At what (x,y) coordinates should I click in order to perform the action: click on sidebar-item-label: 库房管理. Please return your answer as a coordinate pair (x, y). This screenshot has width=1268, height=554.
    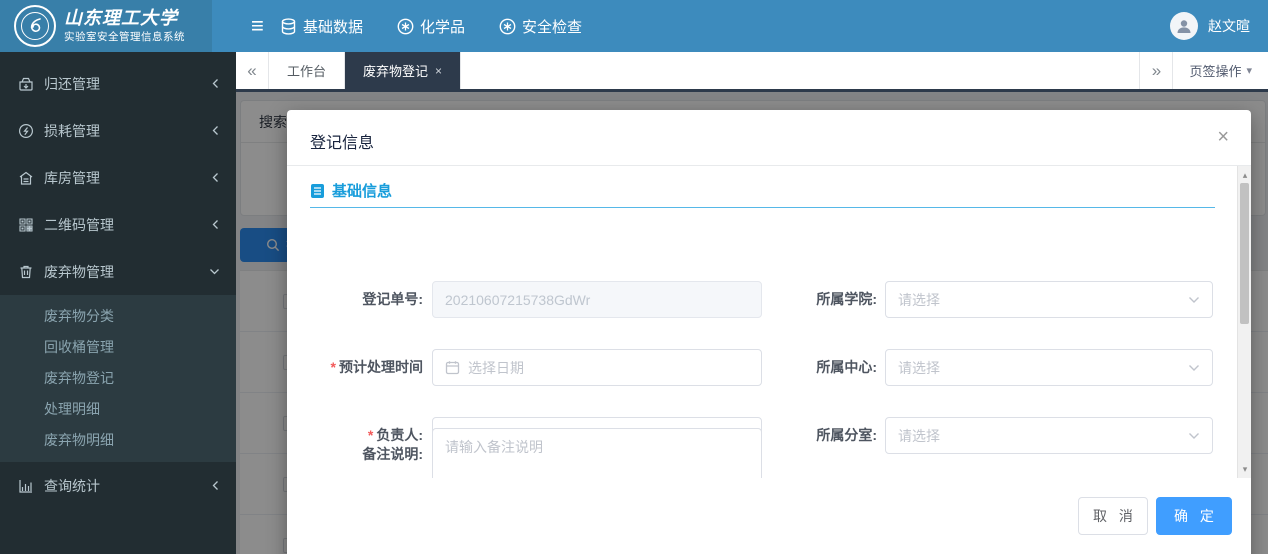
    Looking at the image, I should click on (72, 177).